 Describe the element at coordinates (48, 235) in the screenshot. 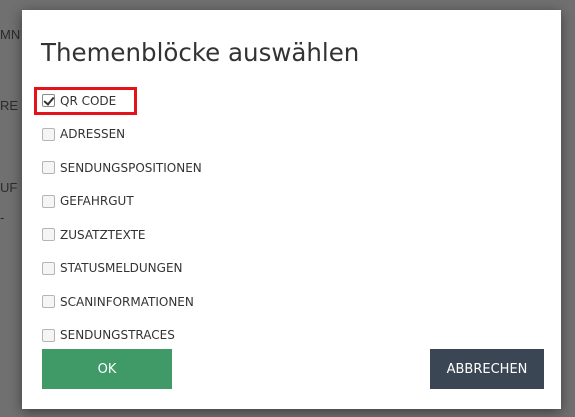

I see `zusatztexte-checkbox` at that location.